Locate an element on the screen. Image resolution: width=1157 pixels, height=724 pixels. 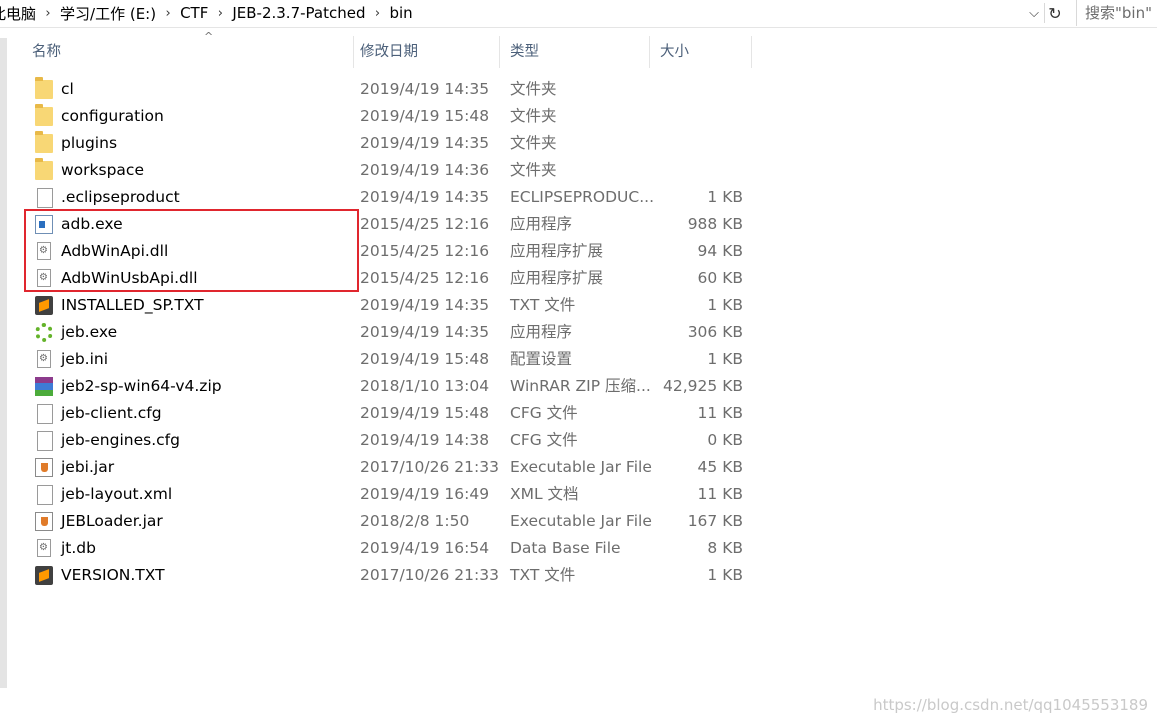
file-modified: 2015/4/25 12:16 is located at coordinates (425, 251).